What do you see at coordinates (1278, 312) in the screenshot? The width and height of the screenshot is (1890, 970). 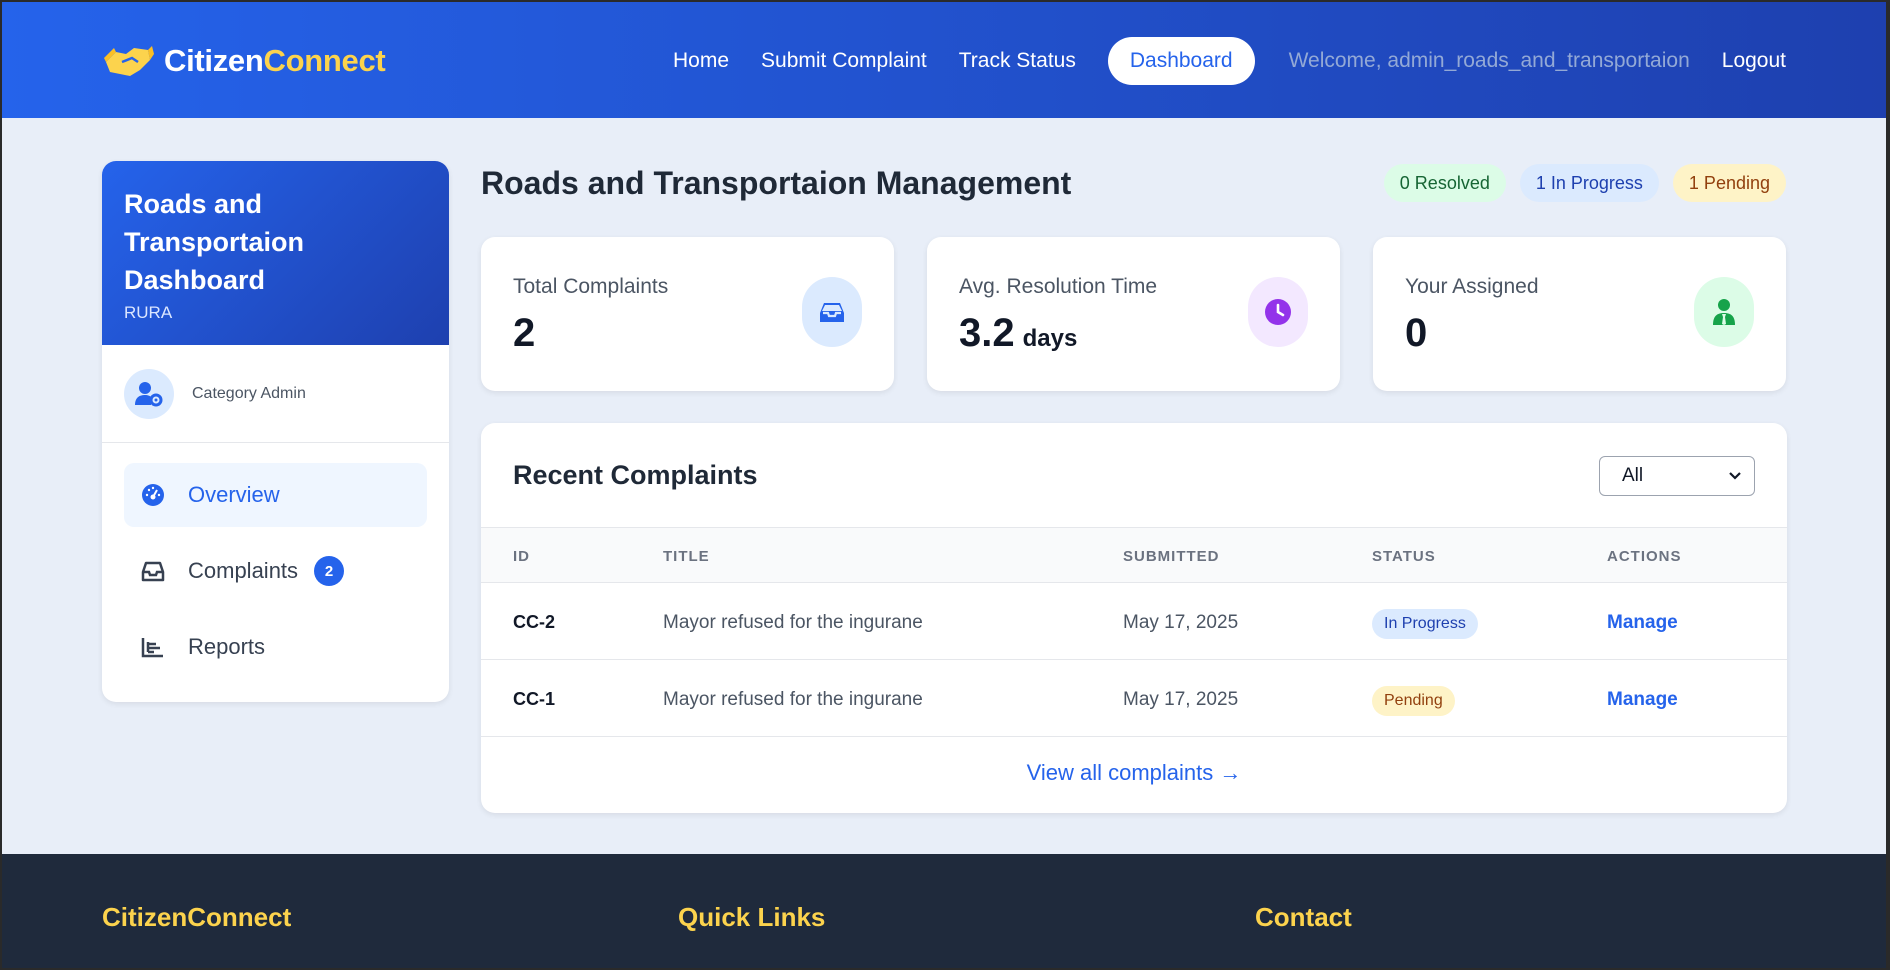 I see `clock-icon` at bounding box center [1278, 312].